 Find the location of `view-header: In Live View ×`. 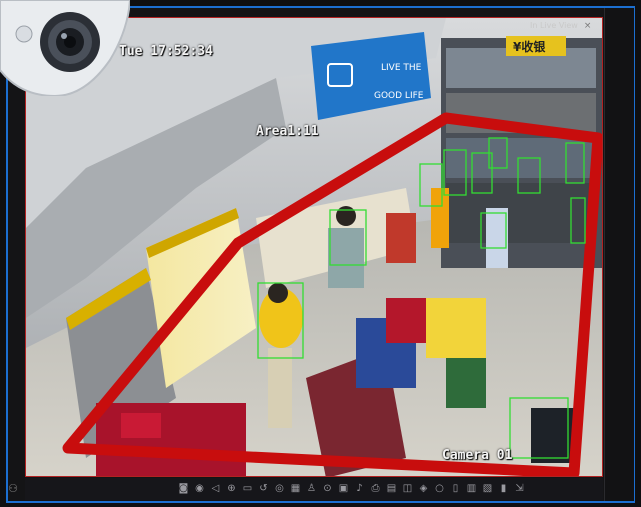

view-header: In Live View × is located at coordinates (560, 26).